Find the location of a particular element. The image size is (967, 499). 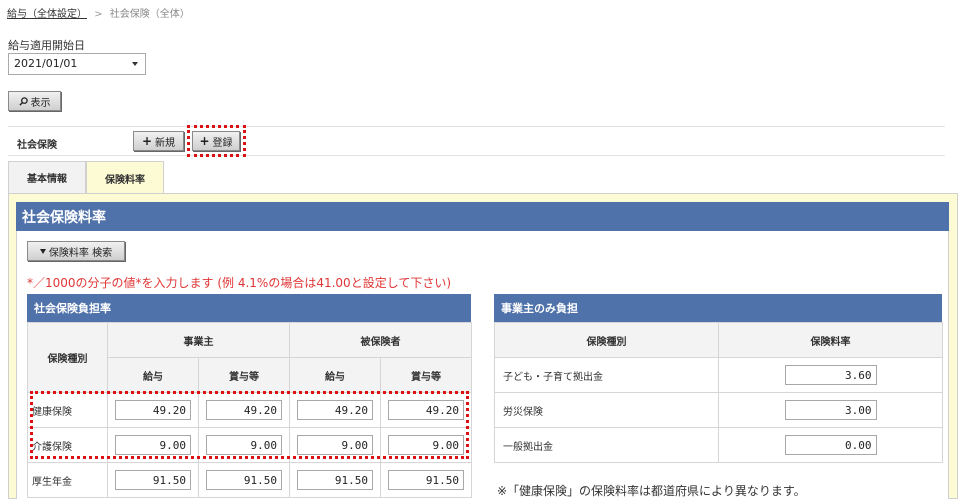

prefecture-note: ※「健康保険」の保険料率は都道府県により異なります。 is located at coordinates (651, 491).